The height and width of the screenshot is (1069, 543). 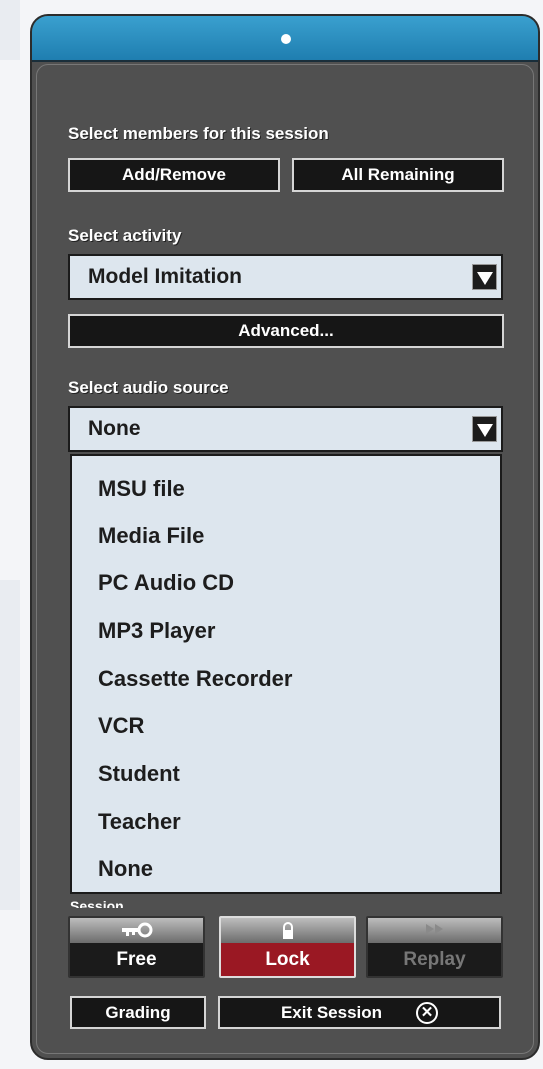 I want to click on close-circle-icon: ✕, so click(x=427, y=1012).